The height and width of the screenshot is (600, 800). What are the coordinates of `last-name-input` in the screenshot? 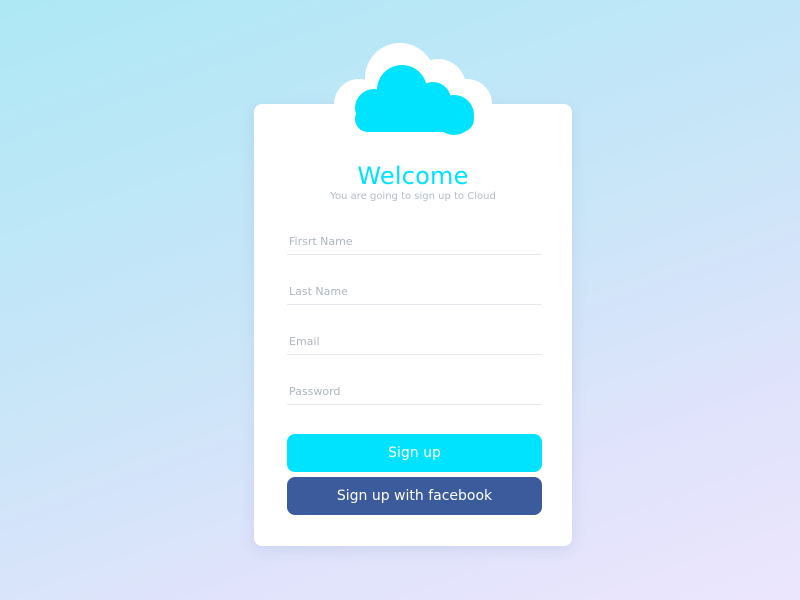 It's located at (414, 291).